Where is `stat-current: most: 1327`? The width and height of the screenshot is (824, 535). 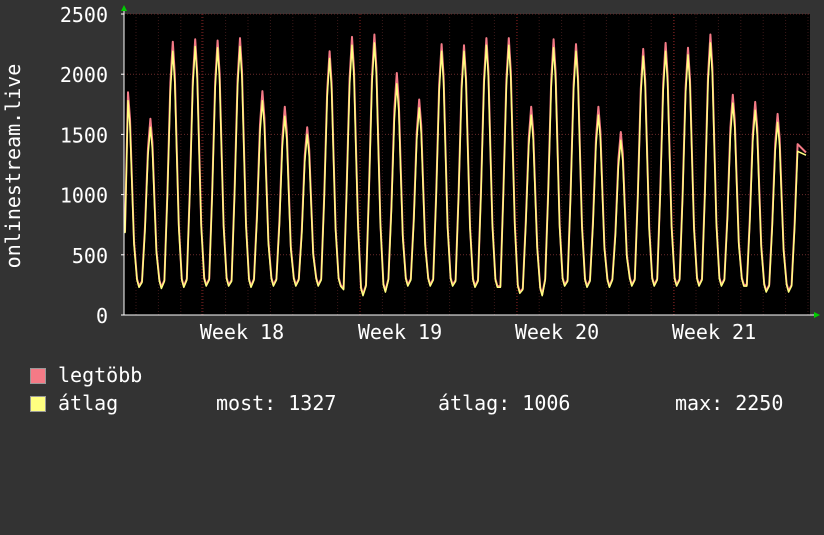 stat-current: most: 1327 is located at coordinates (276, 403).